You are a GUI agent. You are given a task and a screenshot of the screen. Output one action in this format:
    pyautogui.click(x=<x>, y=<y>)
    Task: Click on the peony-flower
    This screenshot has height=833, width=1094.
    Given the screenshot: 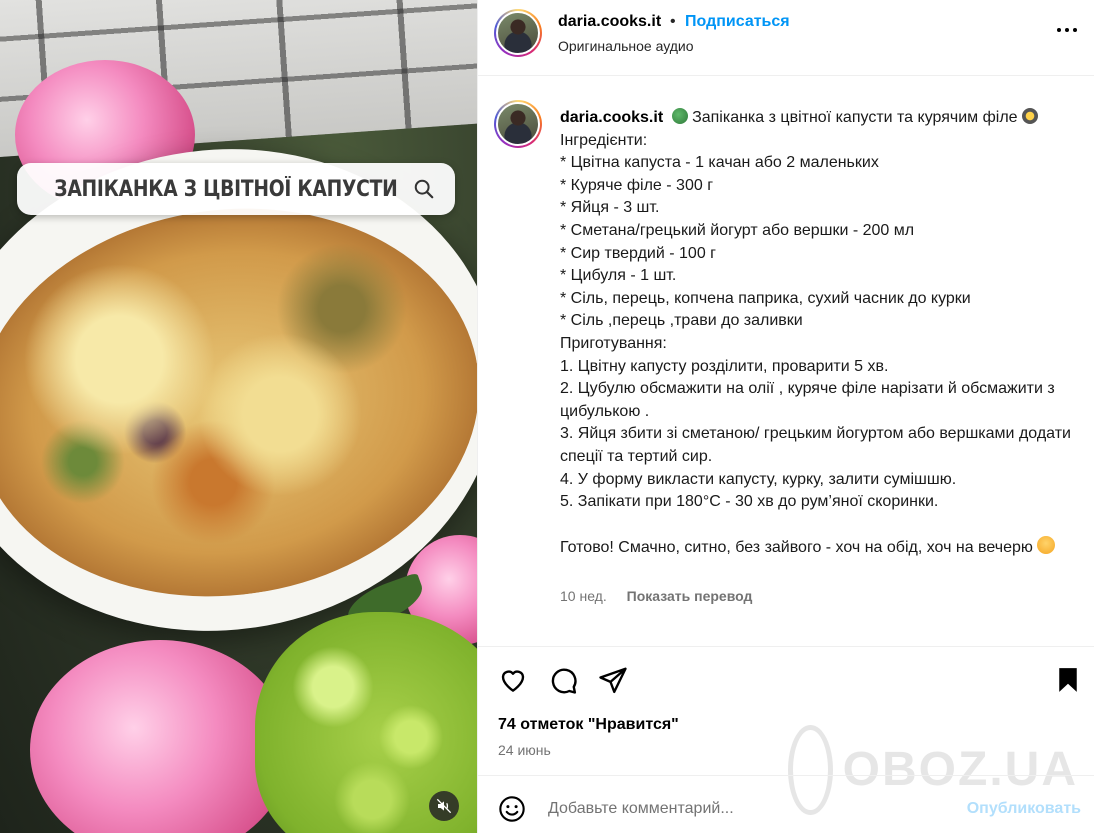 What is the action you would take?
    pyautogui.click(x=160, y=736)
    